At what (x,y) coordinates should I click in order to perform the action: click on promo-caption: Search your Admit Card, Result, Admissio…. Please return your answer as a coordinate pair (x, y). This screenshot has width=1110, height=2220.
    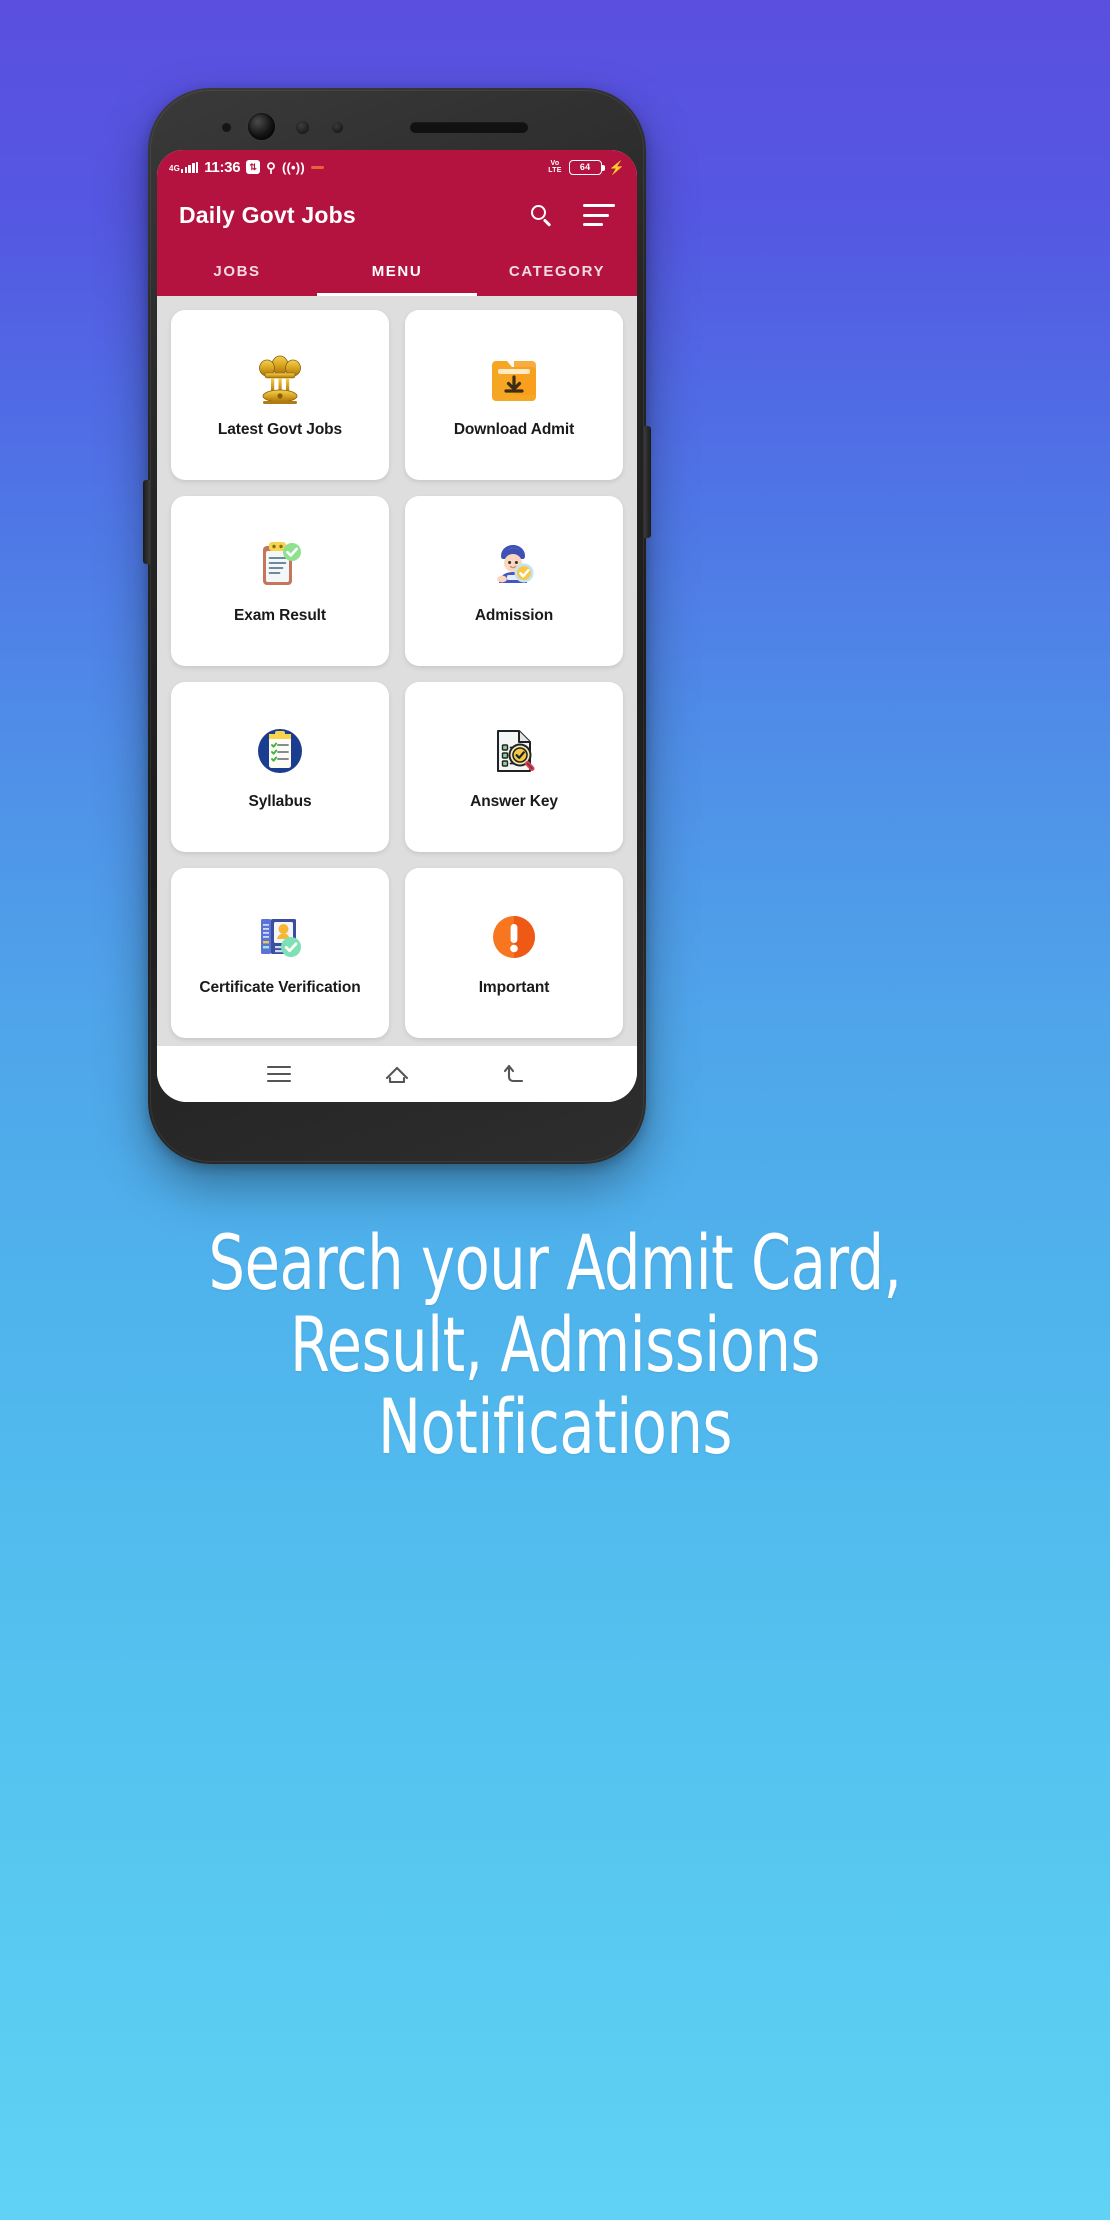
    Looking at the image, I should click on (555, 1345).